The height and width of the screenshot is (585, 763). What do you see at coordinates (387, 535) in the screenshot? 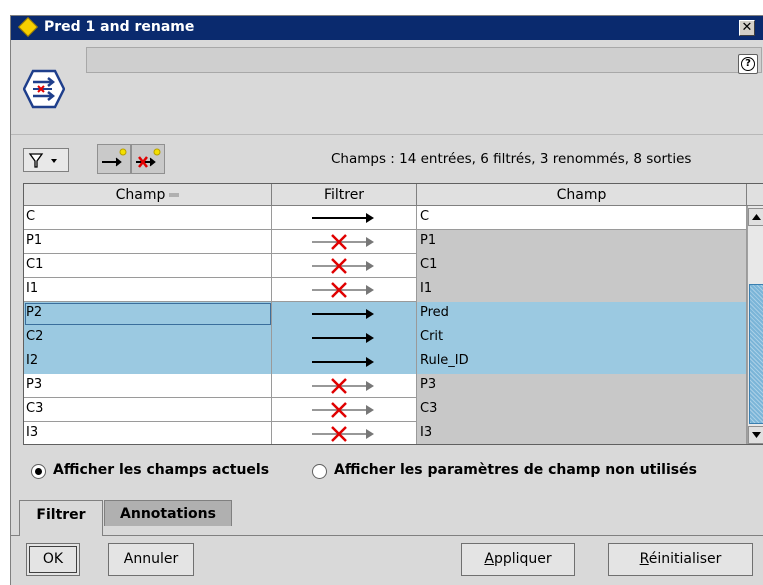
I see `tabs-divider` at bounding box center [387, 535].